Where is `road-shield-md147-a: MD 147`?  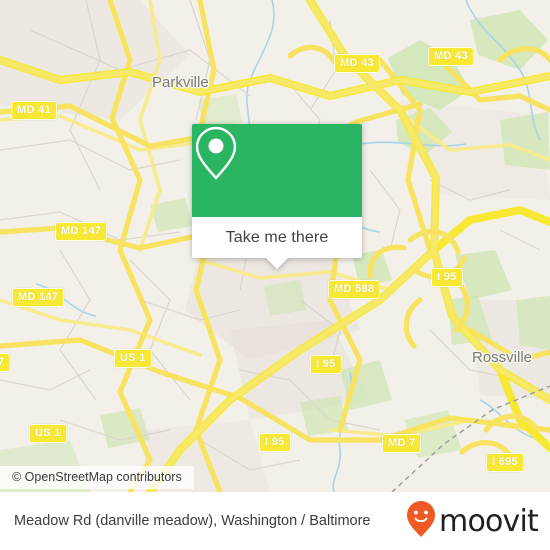 road-shield-md147-a: MD 147 is located at coordinates (81, 231).